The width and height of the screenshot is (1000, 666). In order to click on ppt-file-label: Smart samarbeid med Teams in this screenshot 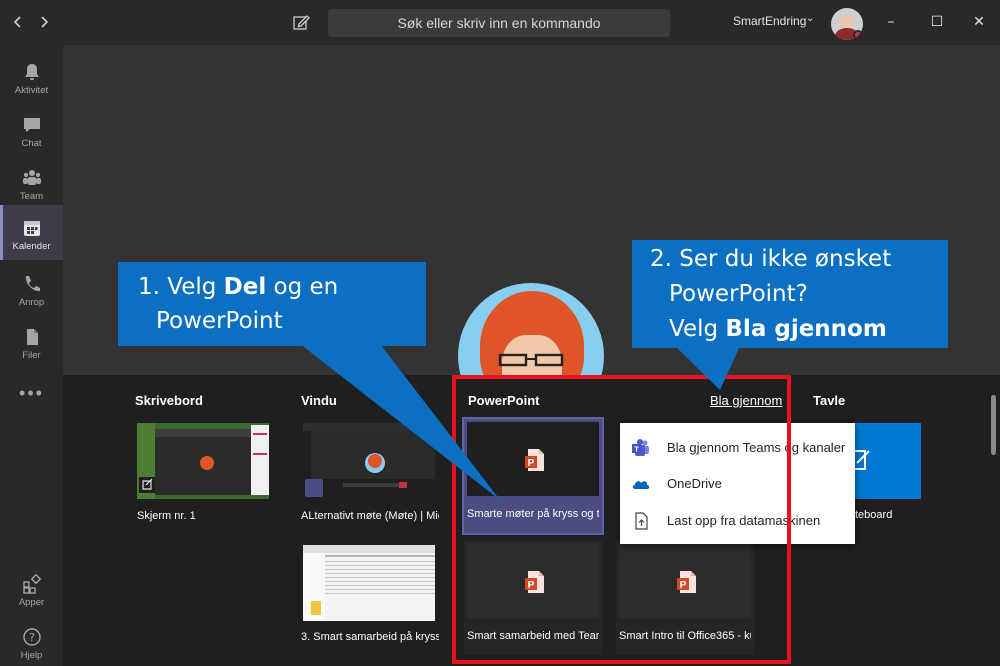, I will do `click(533, 636)`.